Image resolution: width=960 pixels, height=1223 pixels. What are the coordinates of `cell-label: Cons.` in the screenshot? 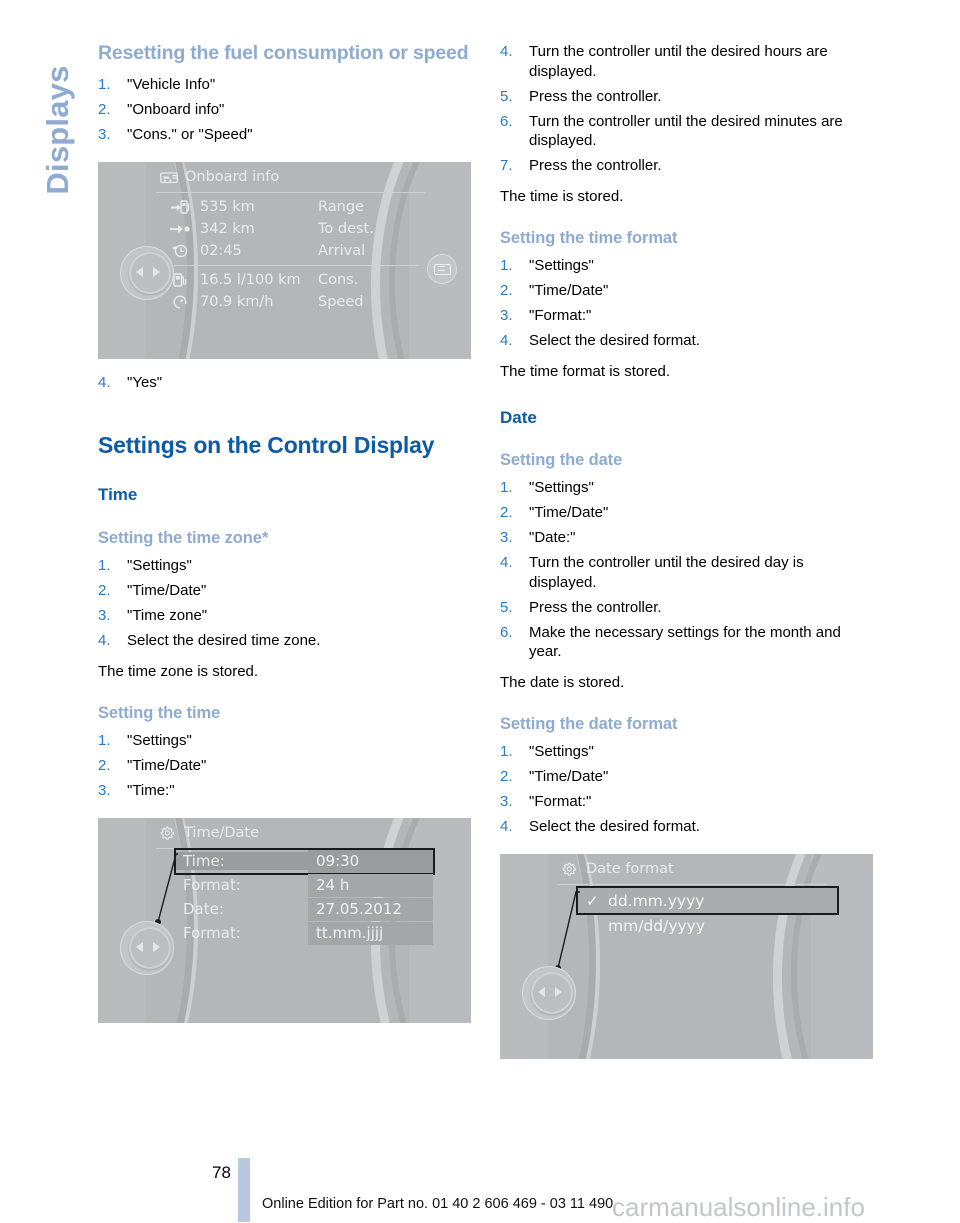 It's located at (338, 280).